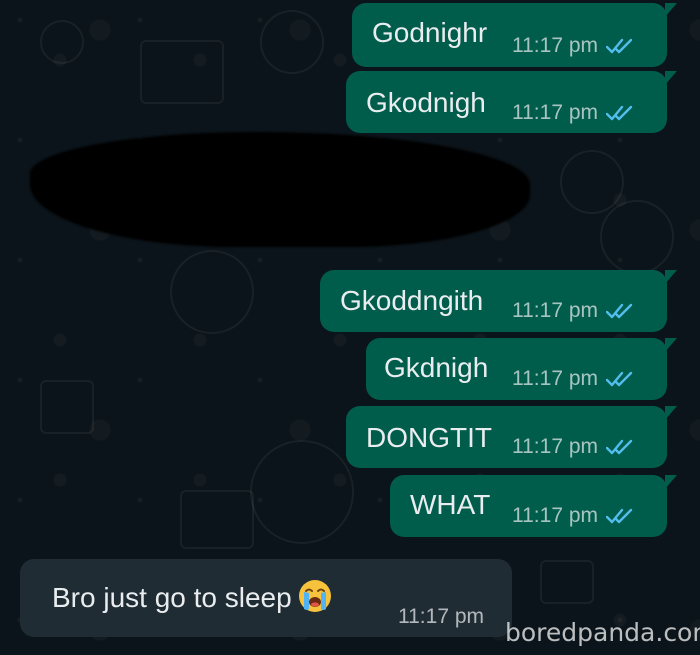 The image size is (700, 655). Describe the element at coordinates (412, 300) in the screenshot. I see `message-text: Gkoddngith` at that location.